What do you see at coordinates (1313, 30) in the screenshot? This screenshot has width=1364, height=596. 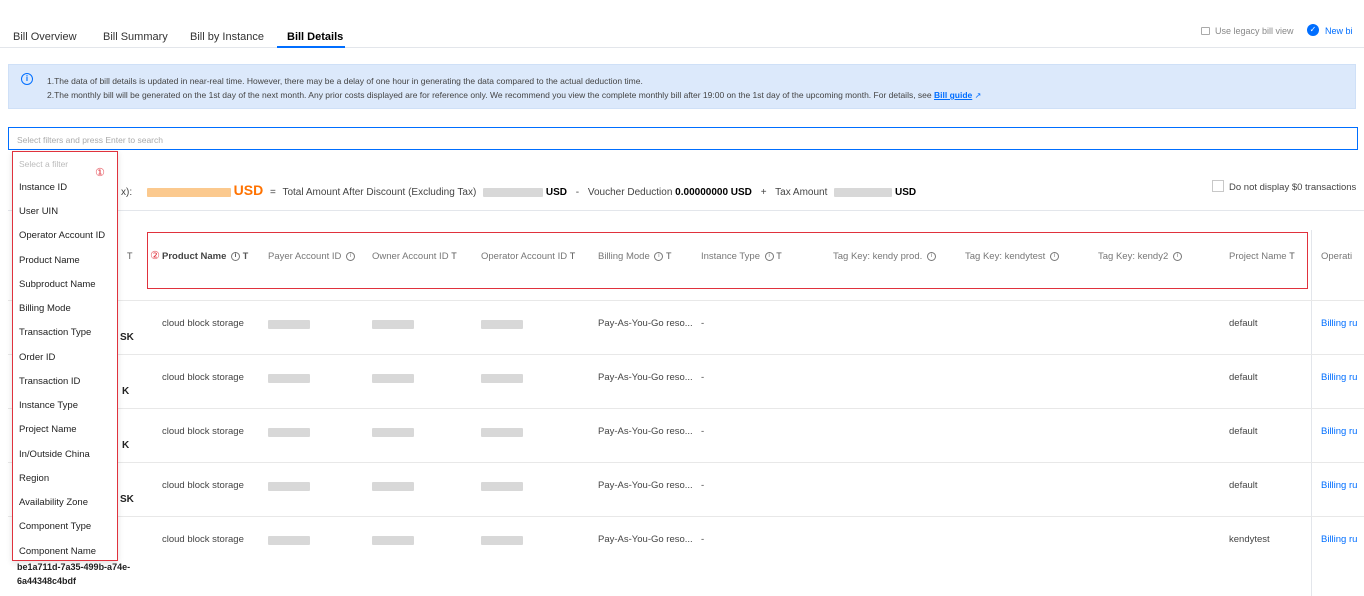 I see `new-bill-icon: ✓` at bounding box center [1313, 30].